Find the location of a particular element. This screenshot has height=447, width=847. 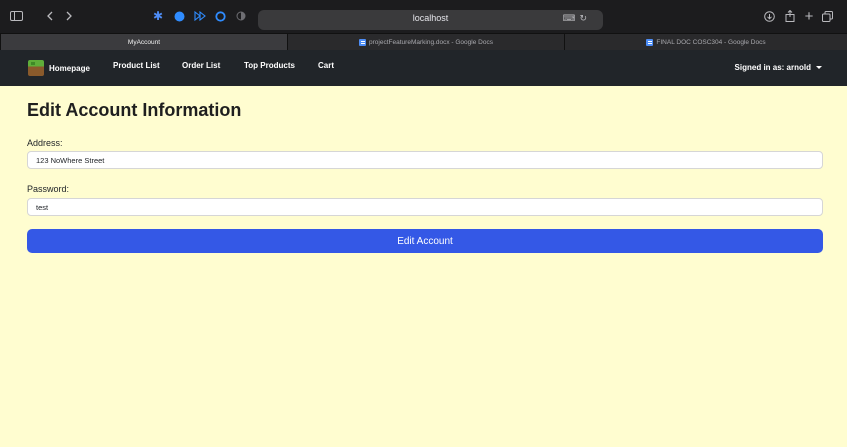

tab-label: FINAL DOC COSC304 - Google Docs is located at coordinates (711, 42).